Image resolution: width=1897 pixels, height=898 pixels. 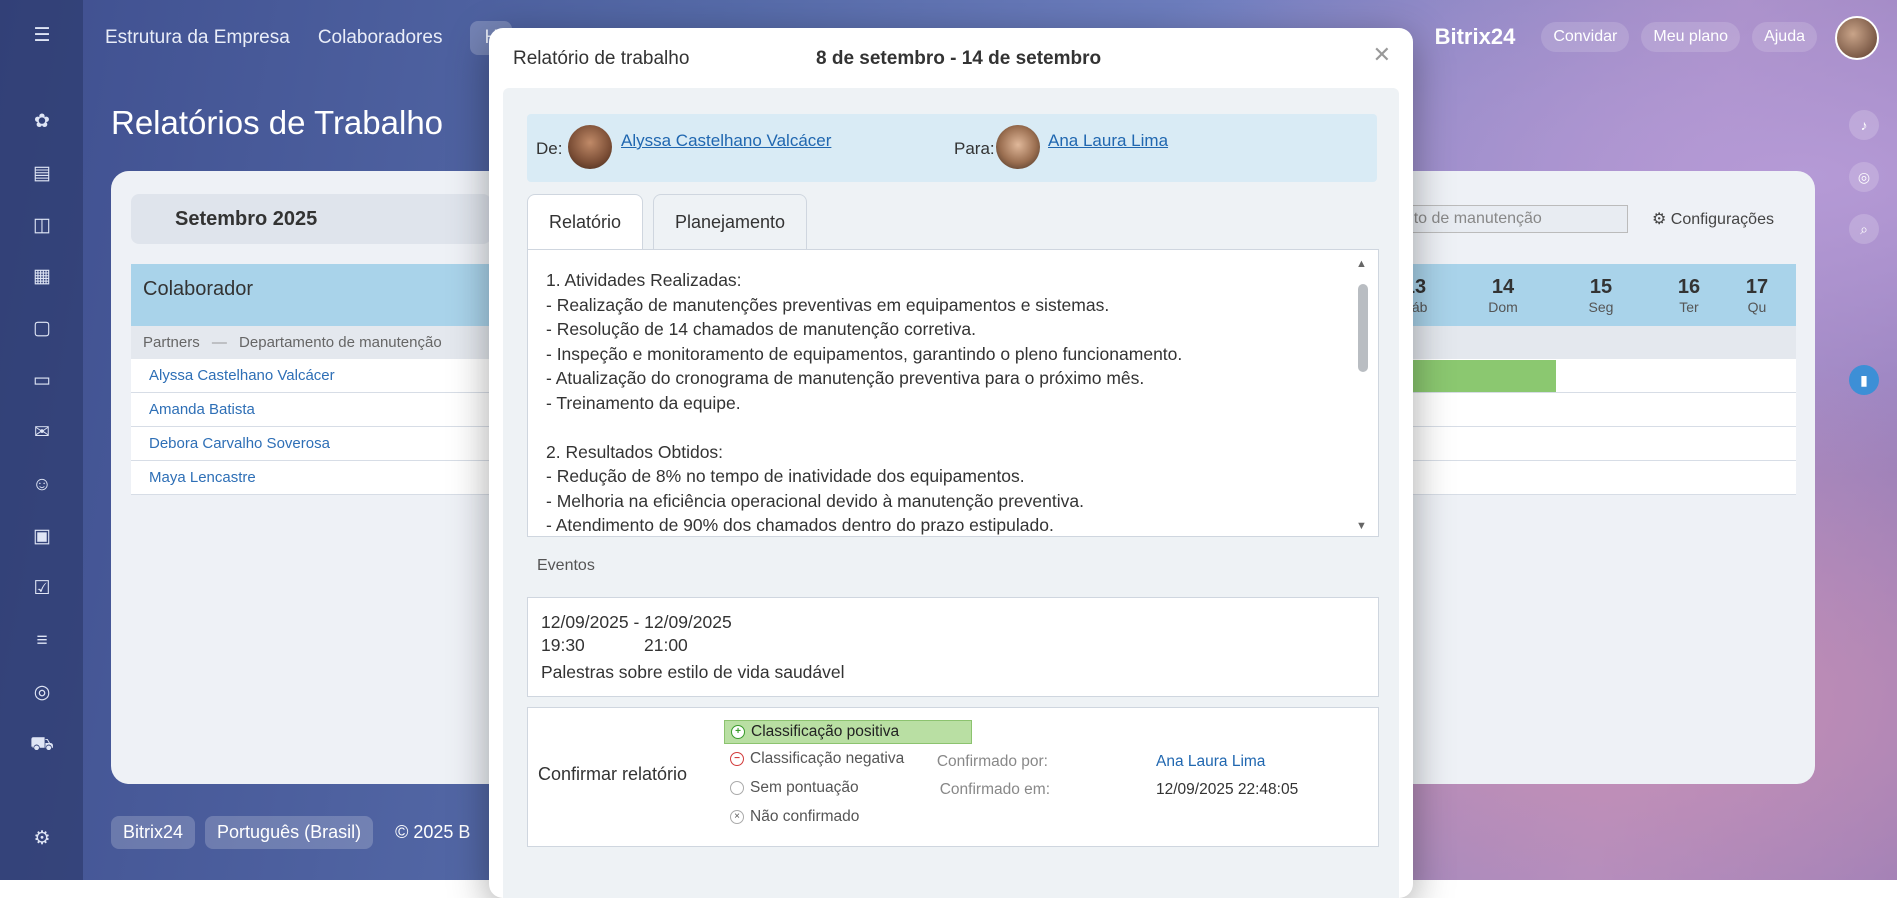 What do you see at coordinates (1864, 177) in the screenshot?
I see `copilot-icon: ◎` at bounding box center [1864, 177].